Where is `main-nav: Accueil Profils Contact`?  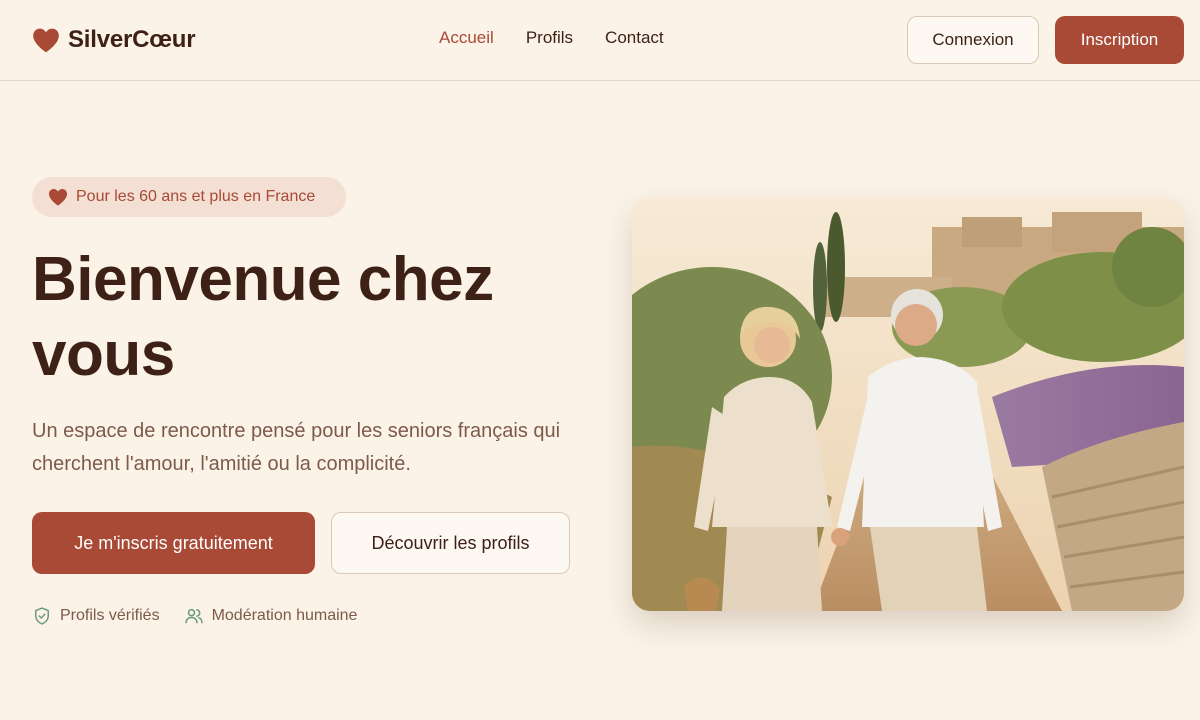
main-nav: Accueil Profils Contact is located at coordinates (551, 38).